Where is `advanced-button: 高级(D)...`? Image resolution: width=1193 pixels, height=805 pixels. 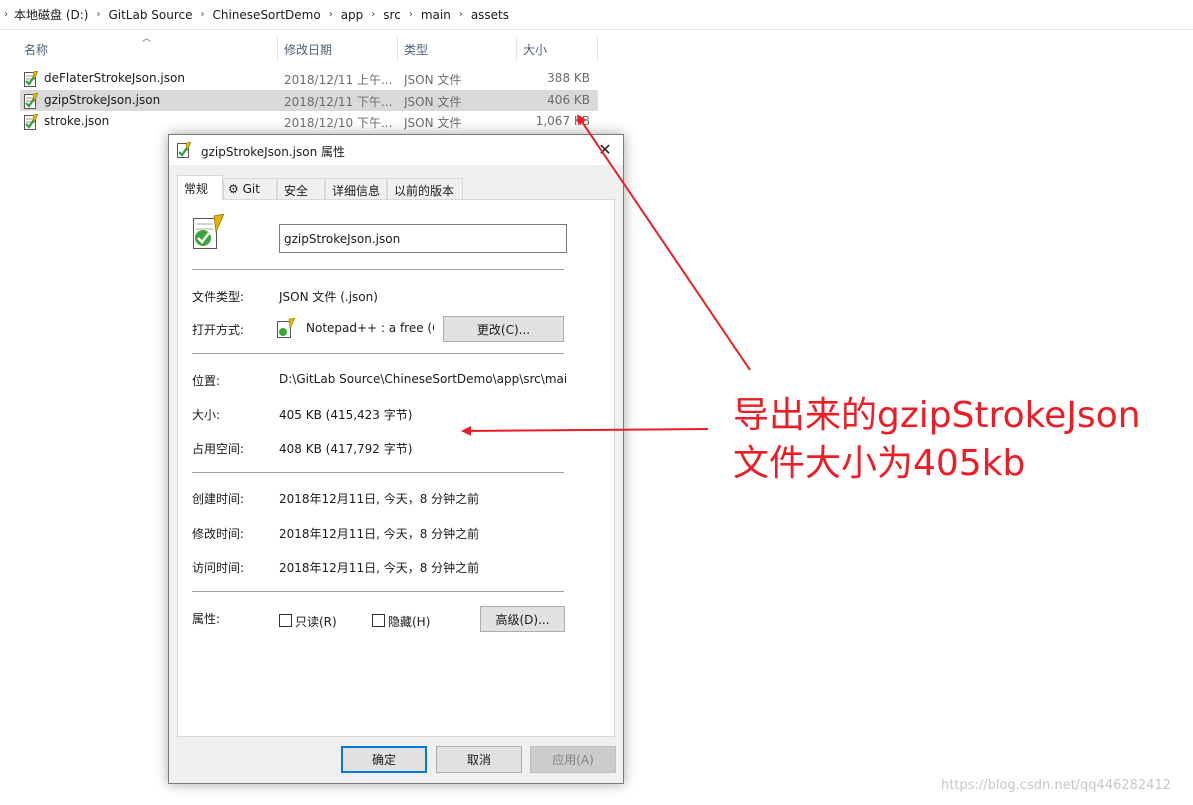 advanced-button: 高级(D)... is located at coordinates (522, 619).